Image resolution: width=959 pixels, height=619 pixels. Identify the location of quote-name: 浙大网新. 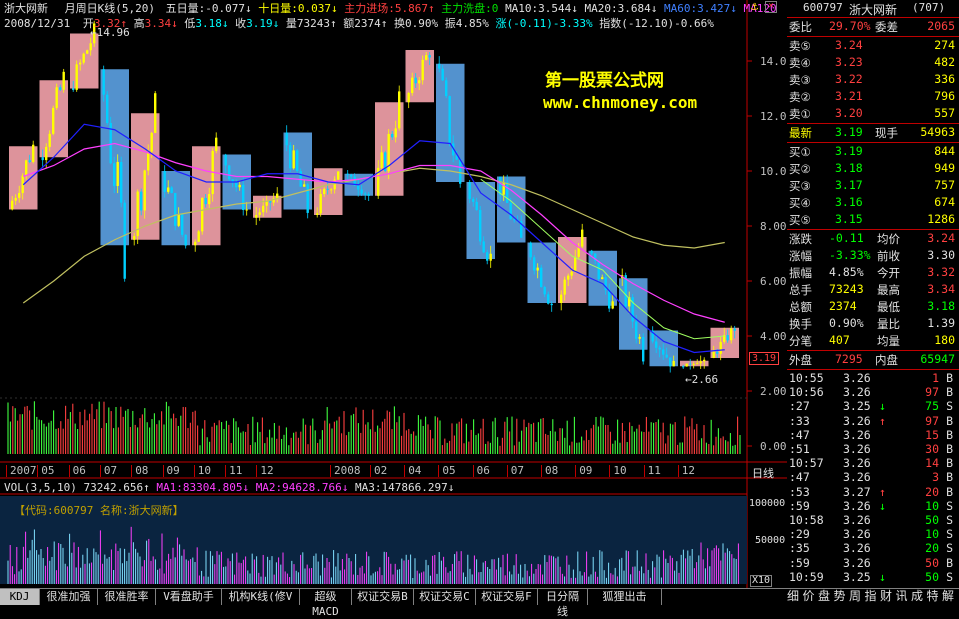
(873, 10).